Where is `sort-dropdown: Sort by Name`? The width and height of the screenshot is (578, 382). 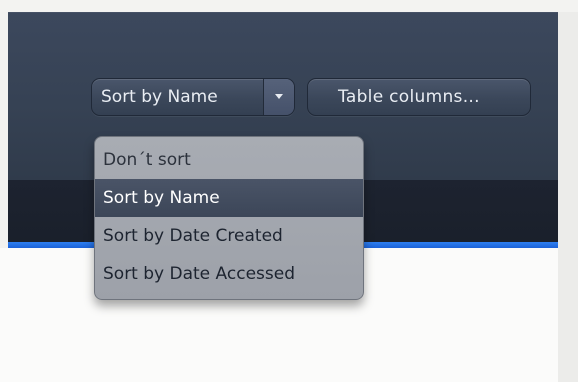
sort-dropdown: Sort by Name is located at coordinates (193, 97).